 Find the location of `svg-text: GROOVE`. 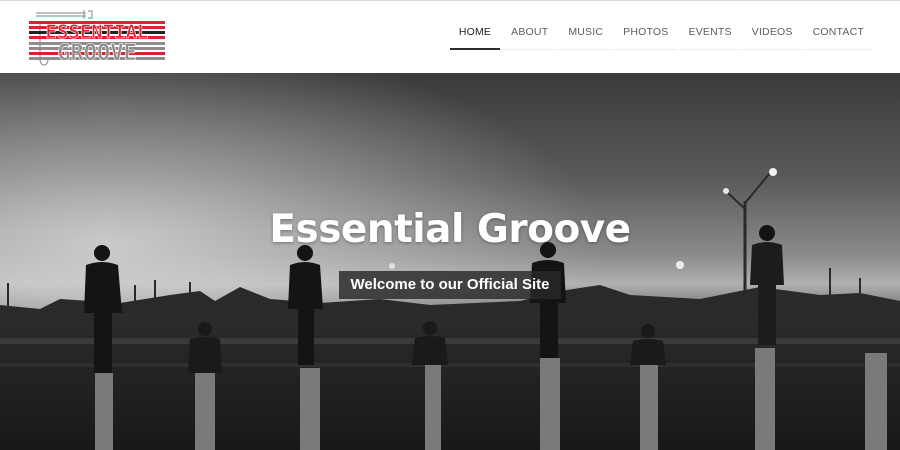

svg-text: GROOVE is located at coordinates (96, 53).